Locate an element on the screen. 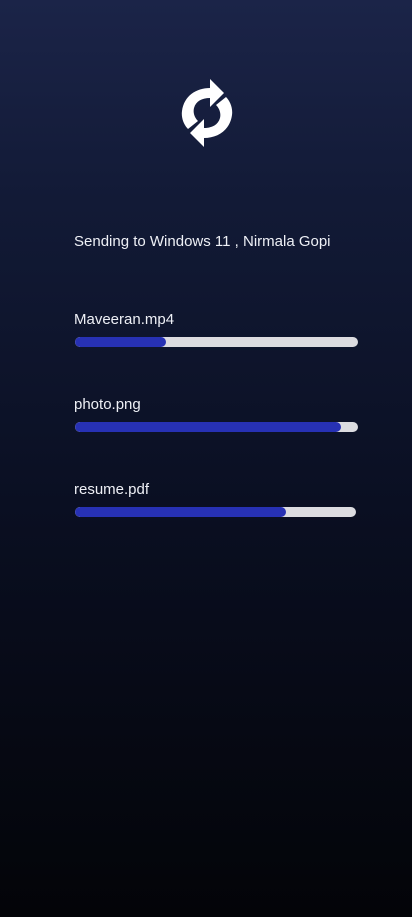 The height and width of the screenshot is (917, 412). file-name: resume.pdf is located at coordinates (112, 489).